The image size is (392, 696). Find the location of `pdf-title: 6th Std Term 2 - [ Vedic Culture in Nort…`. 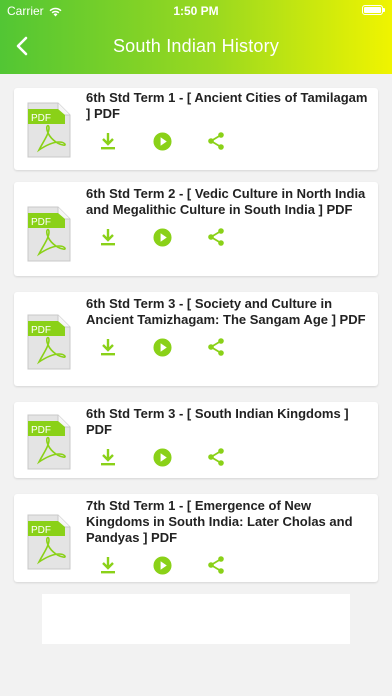

pdf-title: 6th Std Term 2 - [ Vedic Culture in Nort… is located at coordinates (226, 201).